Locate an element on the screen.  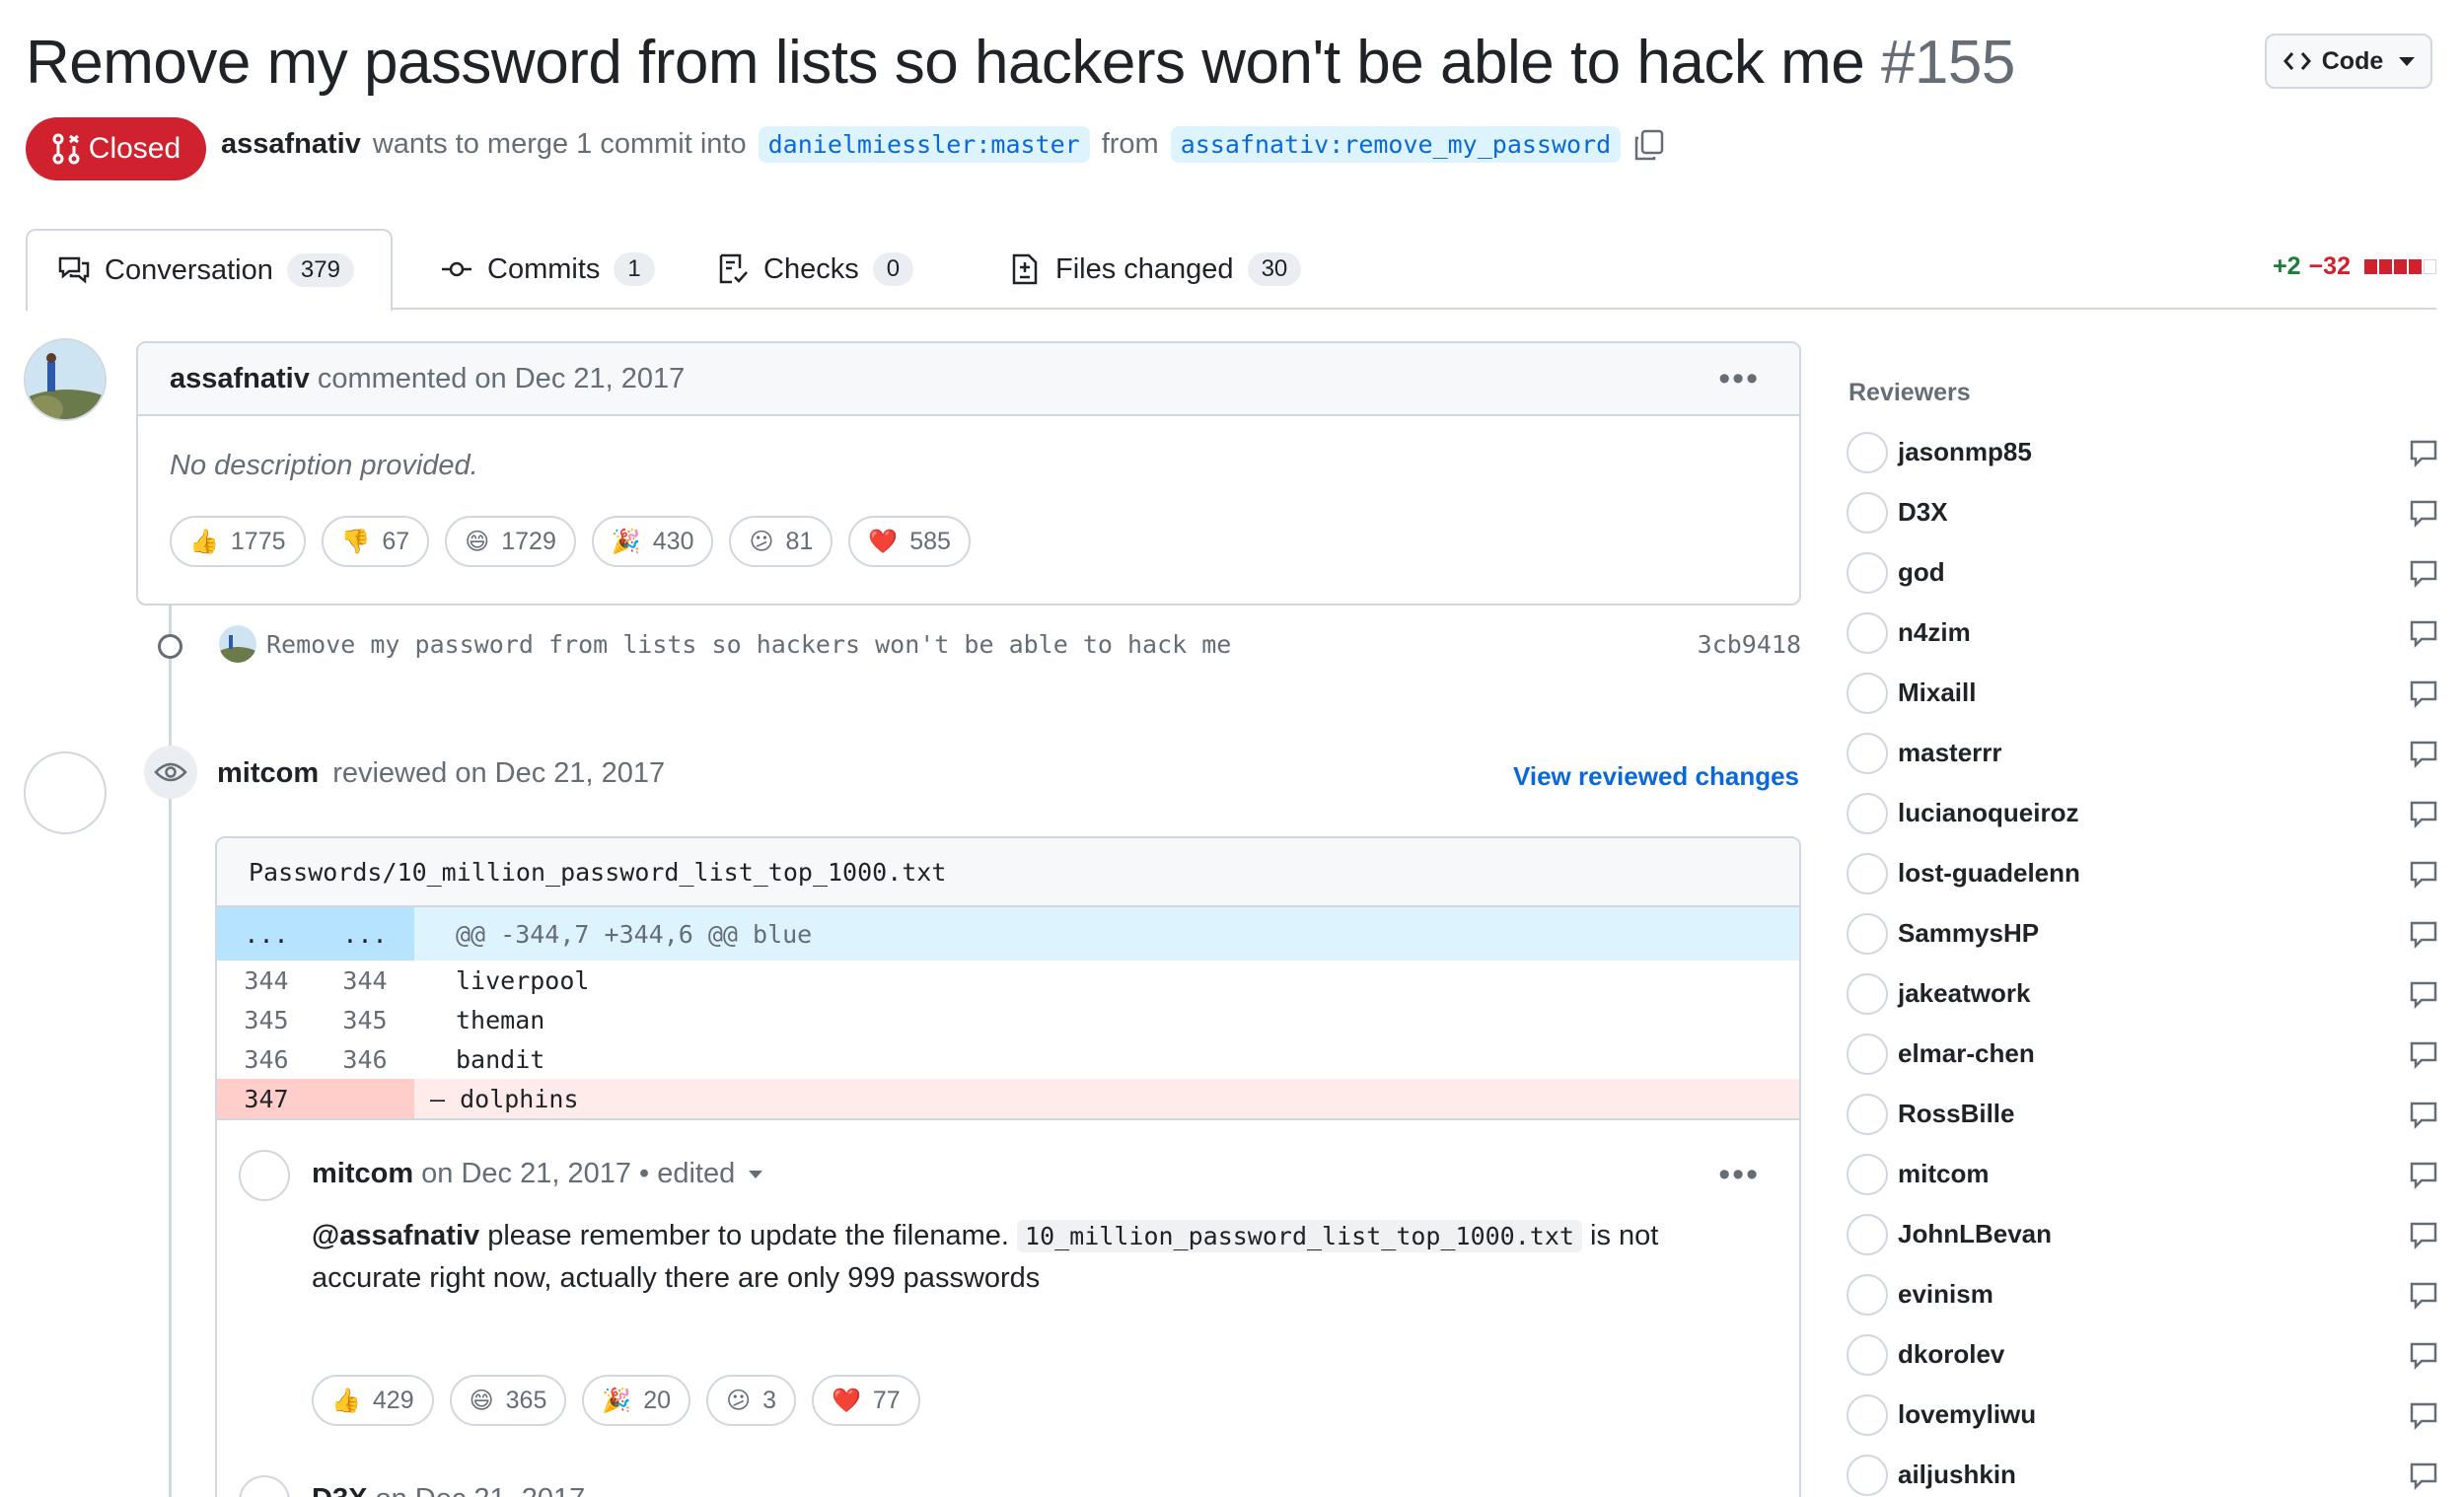
reaction-thumbs-down: 👎 67 is located at coordinates (375, 541).